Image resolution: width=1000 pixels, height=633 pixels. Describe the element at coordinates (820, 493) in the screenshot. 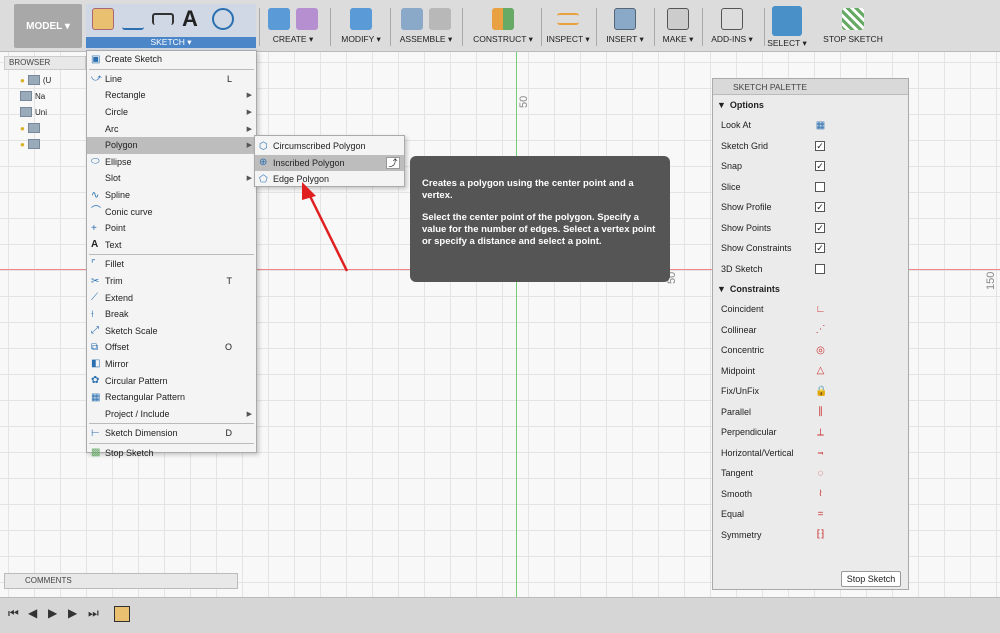

I see `smooth-icon: ≀` at that location.